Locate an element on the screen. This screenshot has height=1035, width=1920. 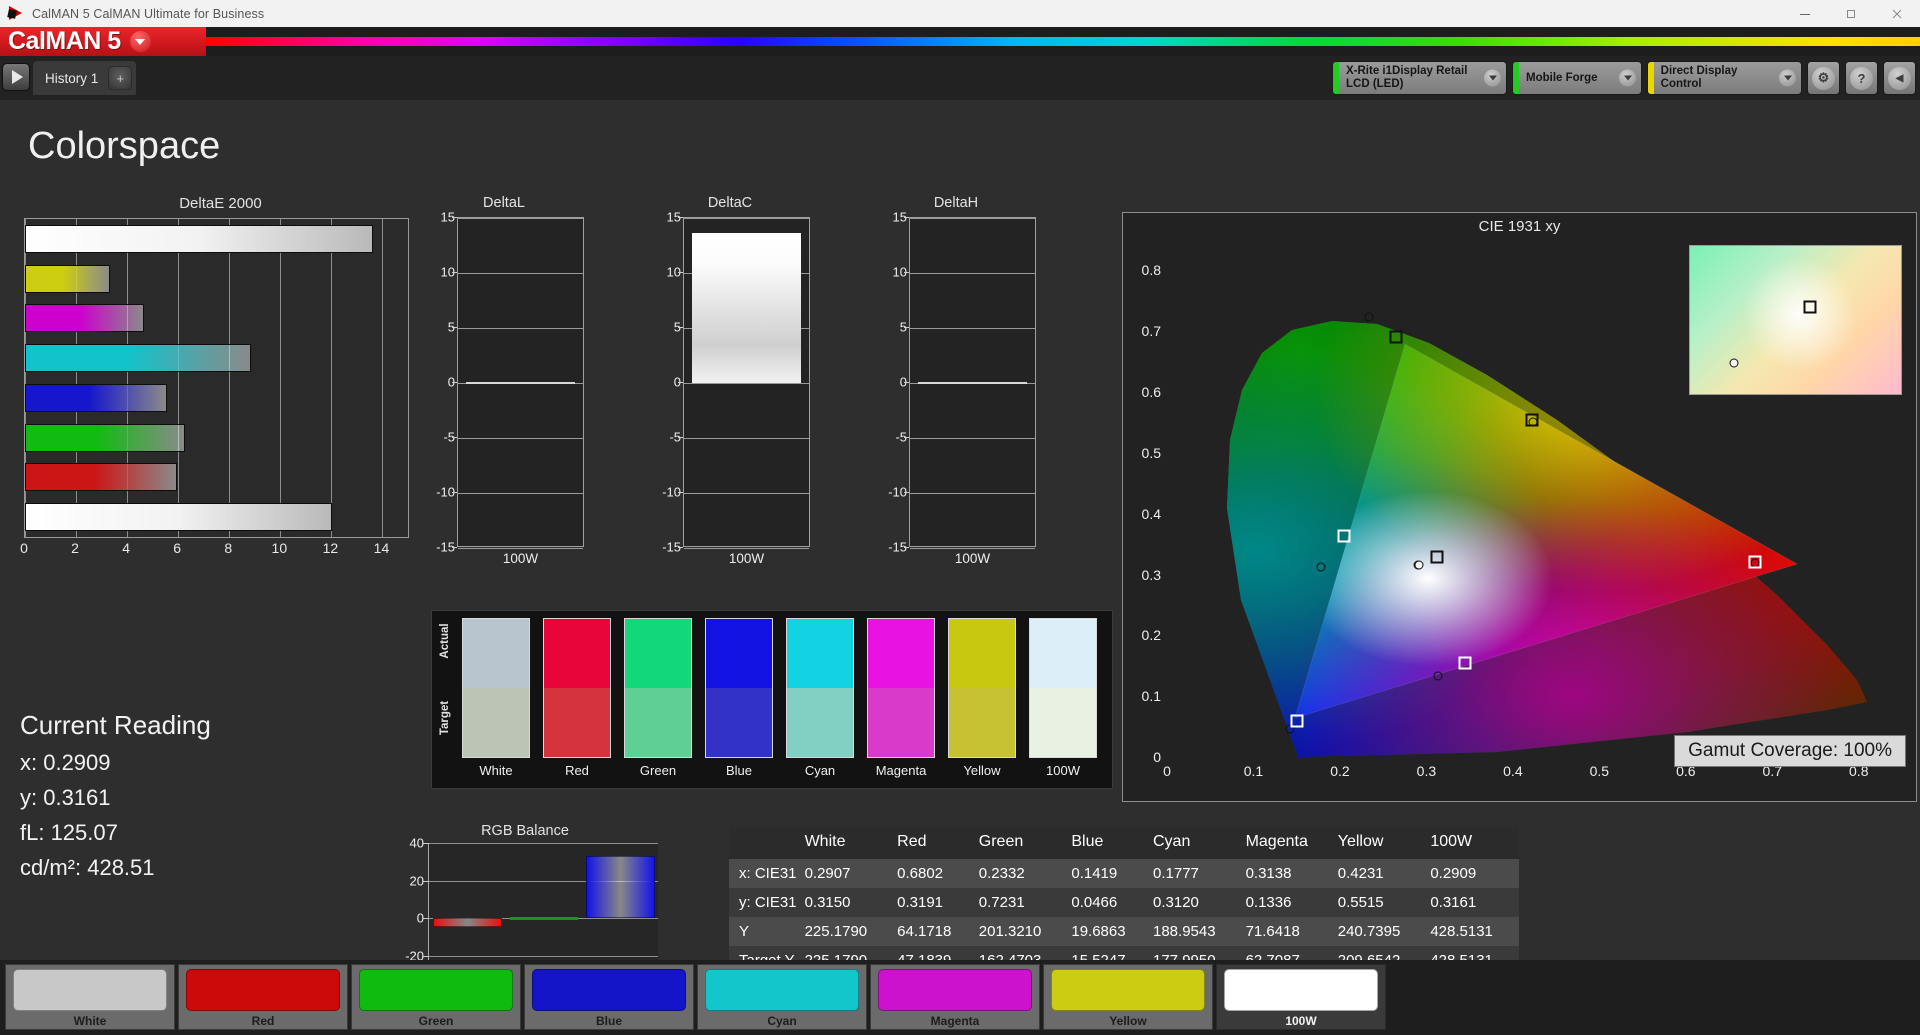
session-play-button is located at coordinates (16, 77).